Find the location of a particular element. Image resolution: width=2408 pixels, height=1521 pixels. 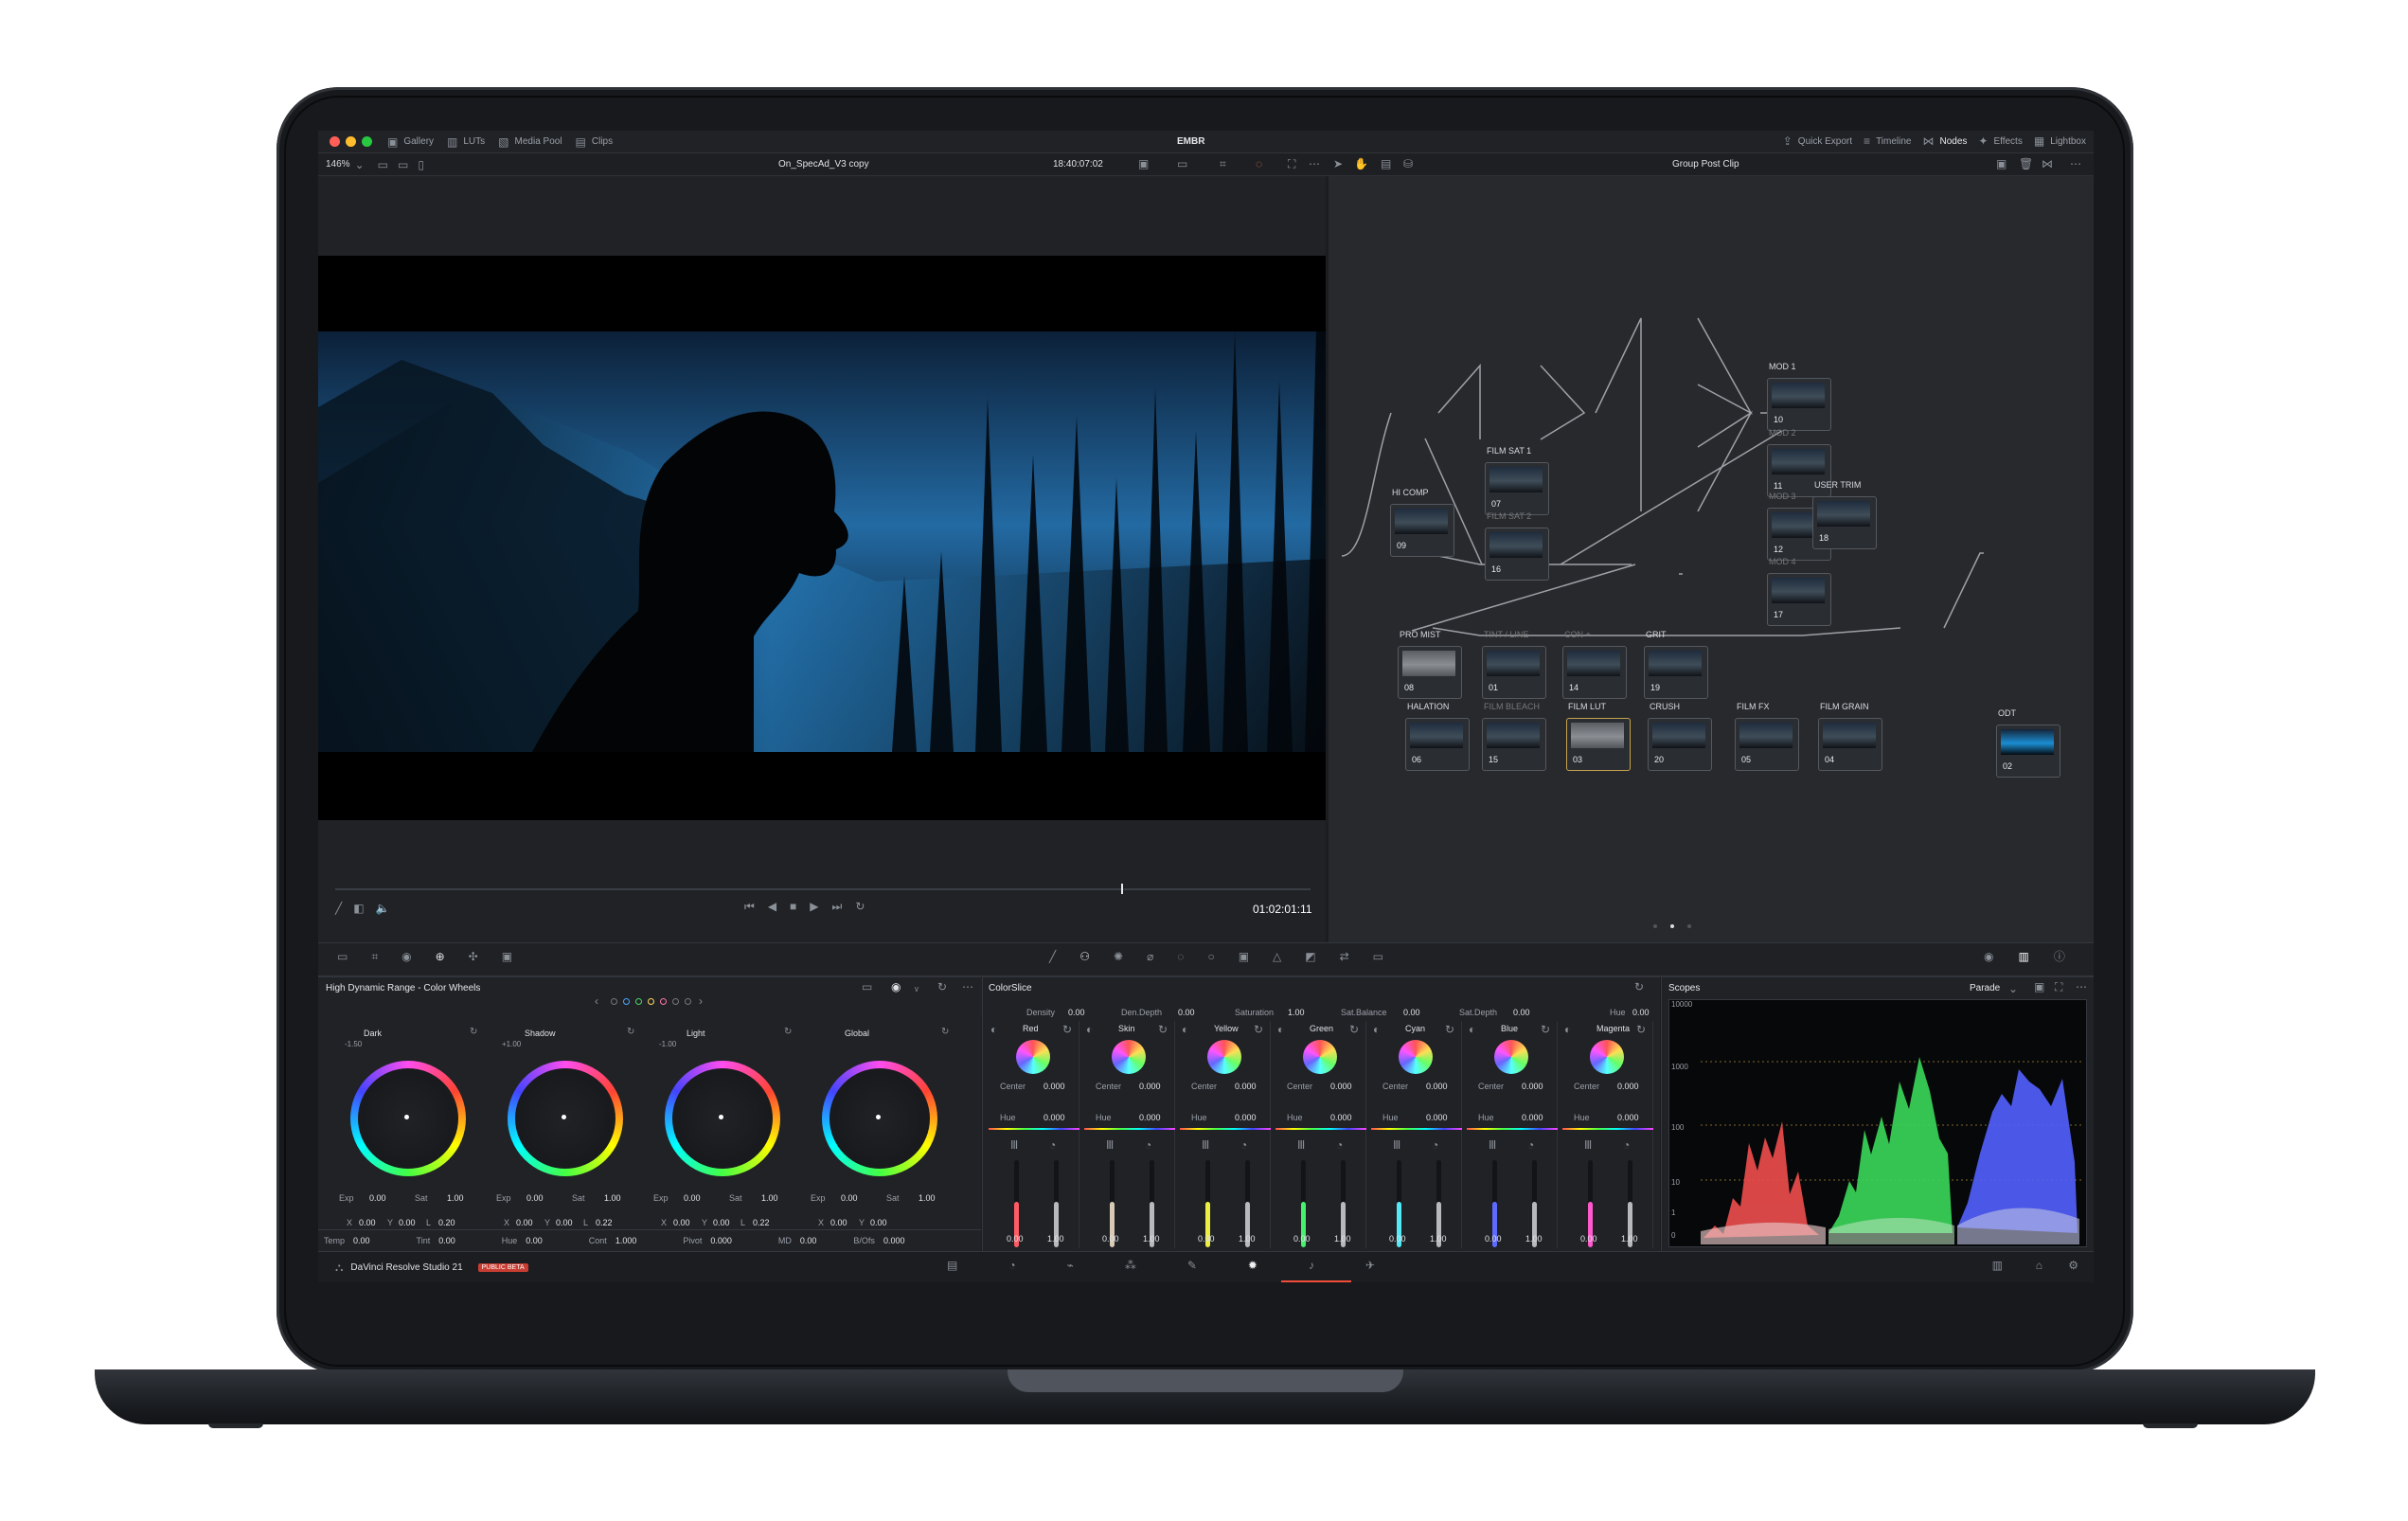

window-icon: ◌ is located at coordinates (1180, 956).